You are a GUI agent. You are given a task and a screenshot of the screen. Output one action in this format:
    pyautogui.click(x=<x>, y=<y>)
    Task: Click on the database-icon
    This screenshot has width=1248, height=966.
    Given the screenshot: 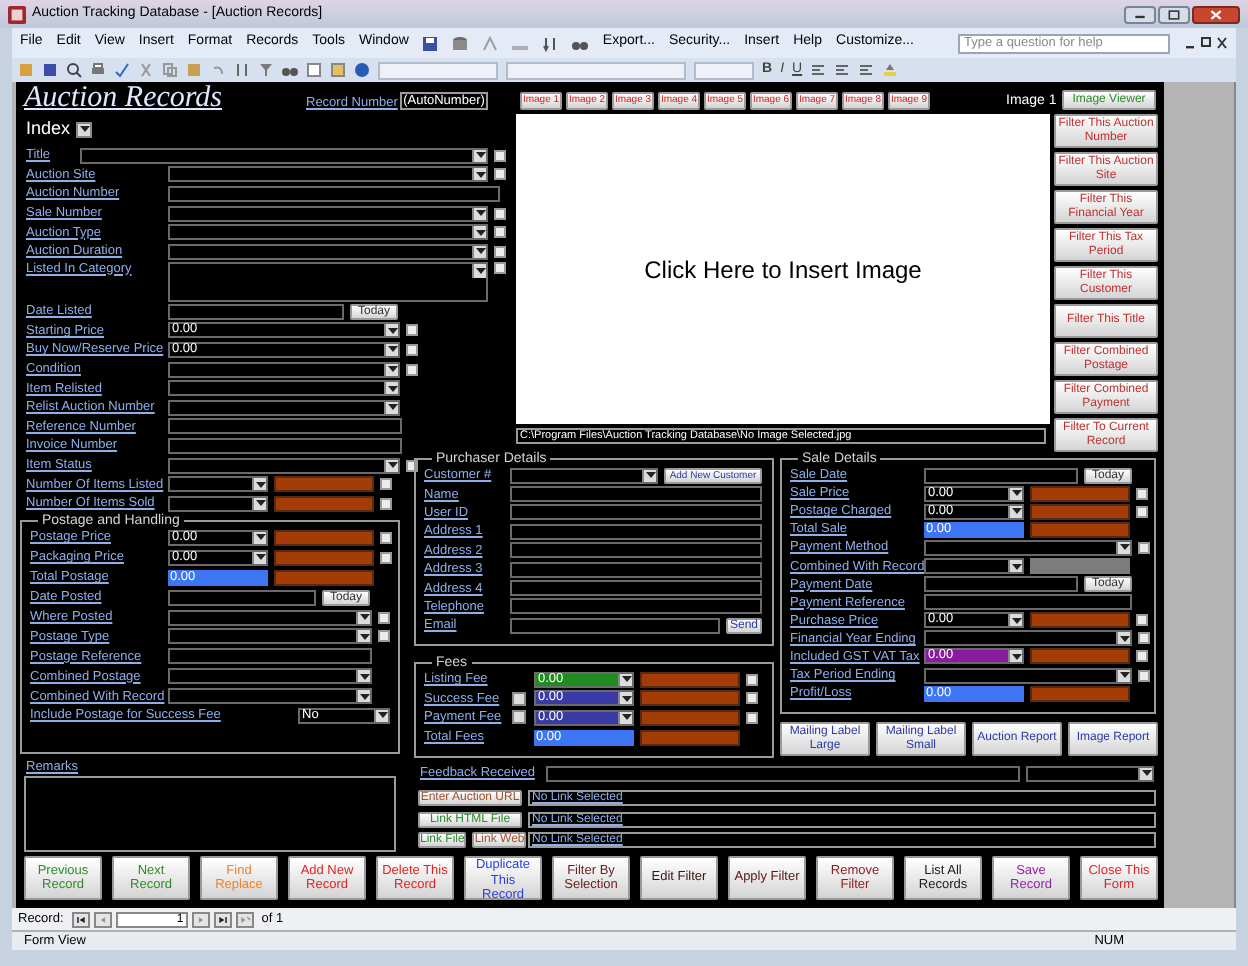 What is the action you would take?
    pyautogui.click(x=460, y=43)
    